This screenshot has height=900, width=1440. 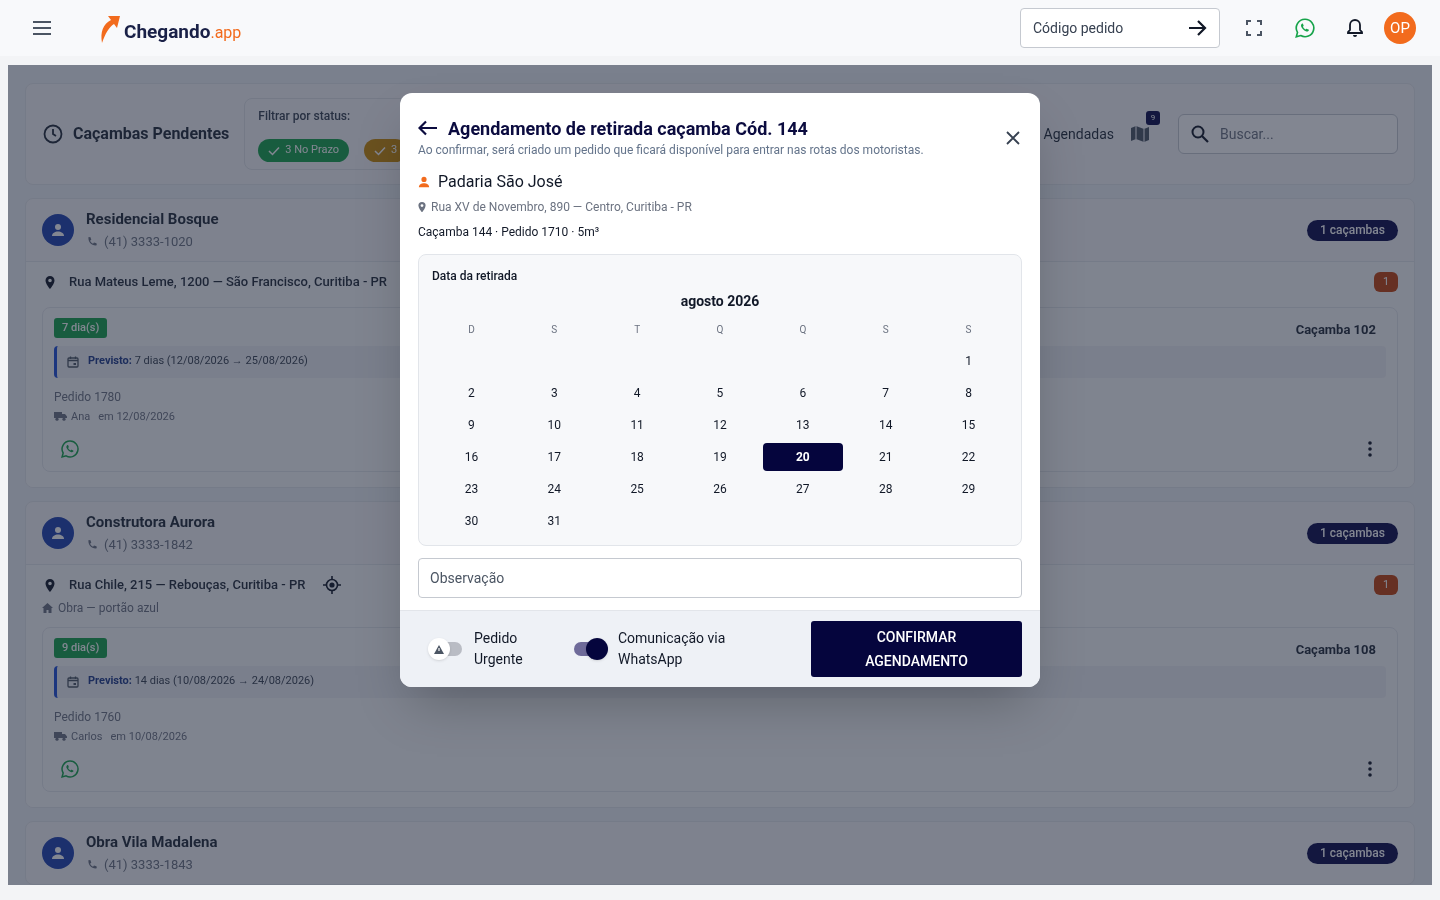 I want to click on order-number: Pedido 1760, so click(x=88, y=717).